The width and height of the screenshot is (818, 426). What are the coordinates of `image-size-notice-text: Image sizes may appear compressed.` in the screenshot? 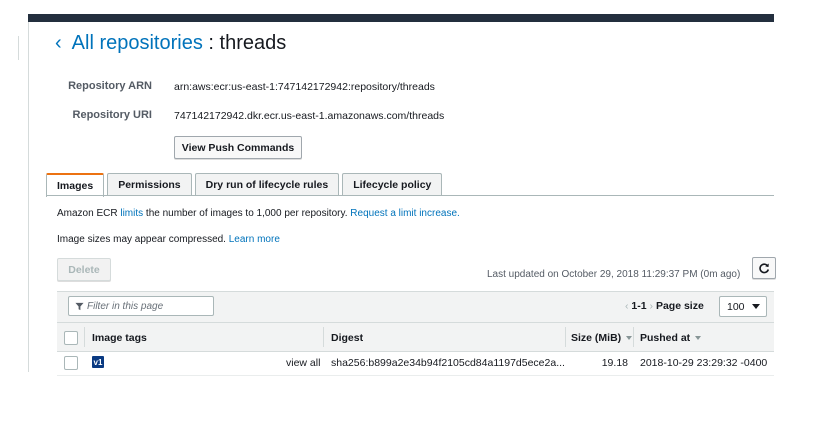 It's located at (143, 239).